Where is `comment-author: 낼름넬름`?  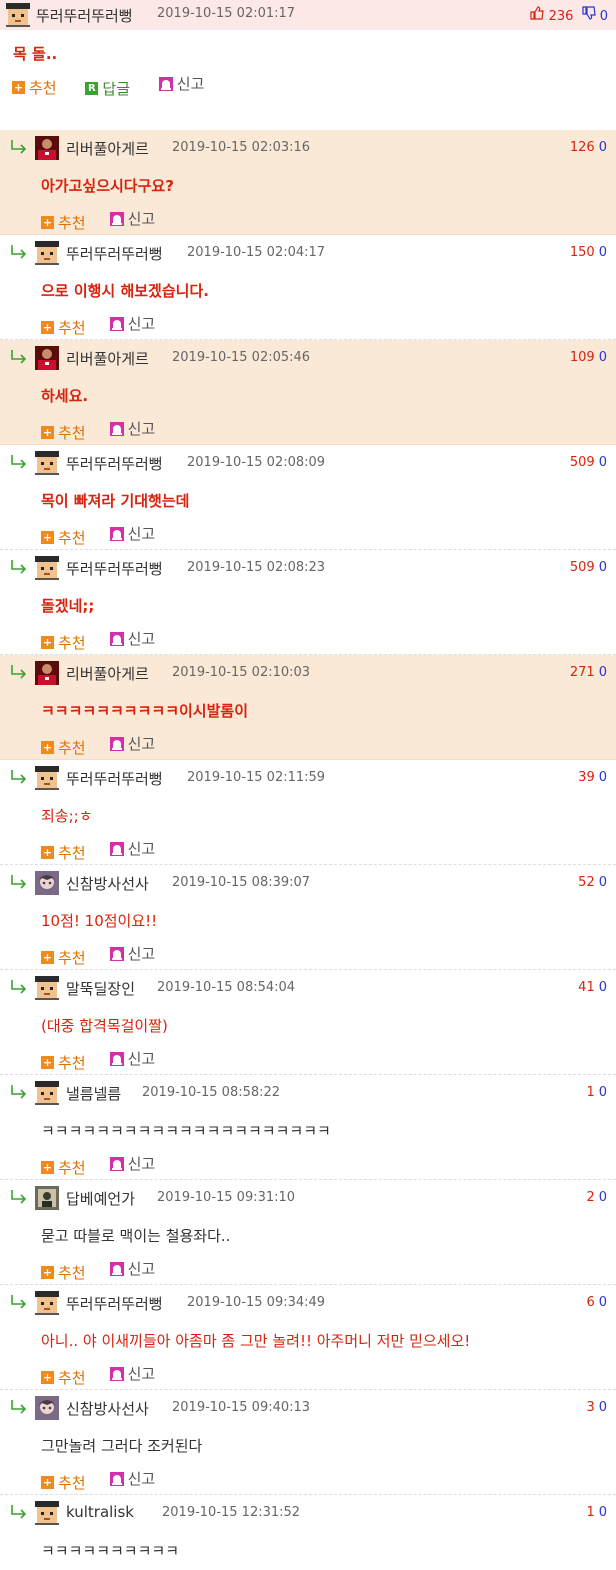
comment-author: 낼름넬름 is located at coordinates (93, 1093).